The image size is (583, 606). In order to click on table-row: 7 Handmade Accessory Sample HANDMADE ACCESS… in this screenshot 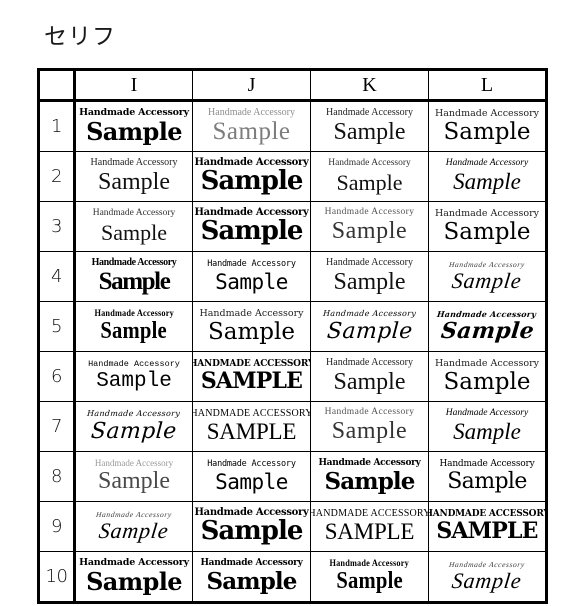, I will do `click(292, 426)`.